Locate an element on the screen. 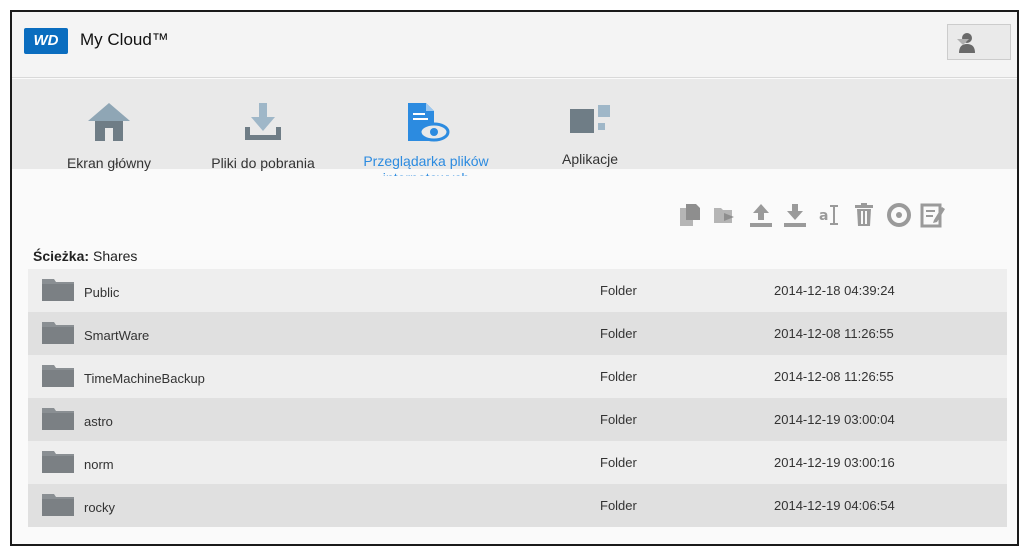 Image resolution: width=1028 pixels, height=556 pixels. nav-item-apps: Aplikacje is located at coordinates (590, 124).